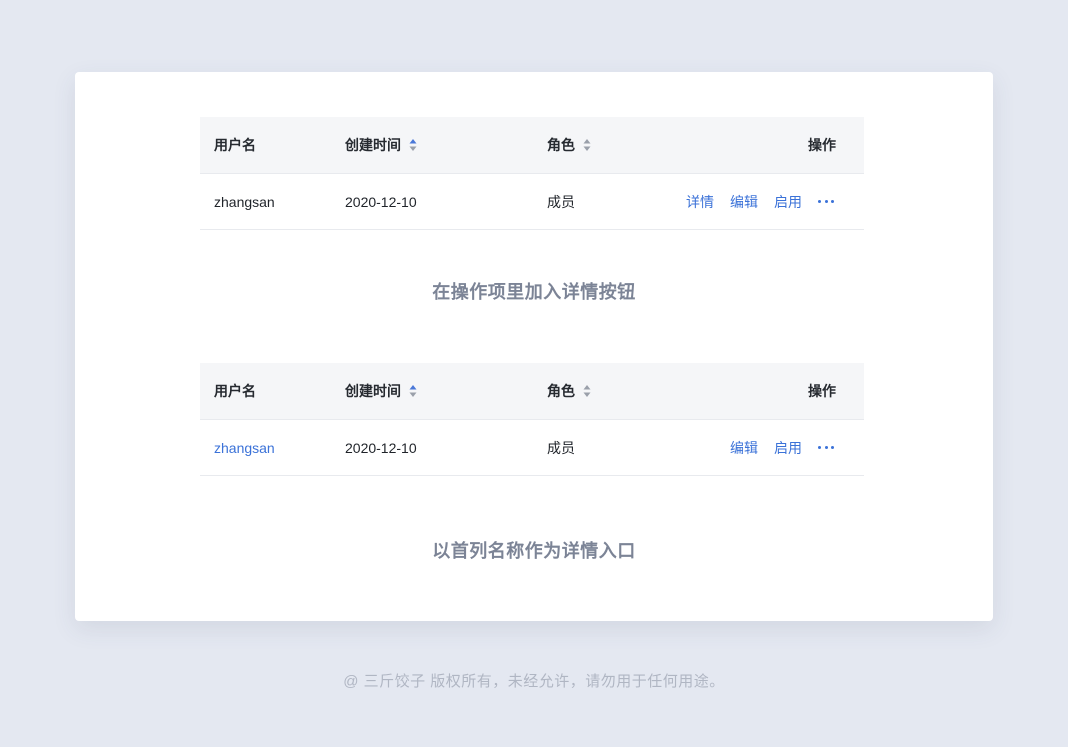 The image size is (1068, 747). I want to click on caption-1: 在操作项里加入详情按钮, so click(534, 292).